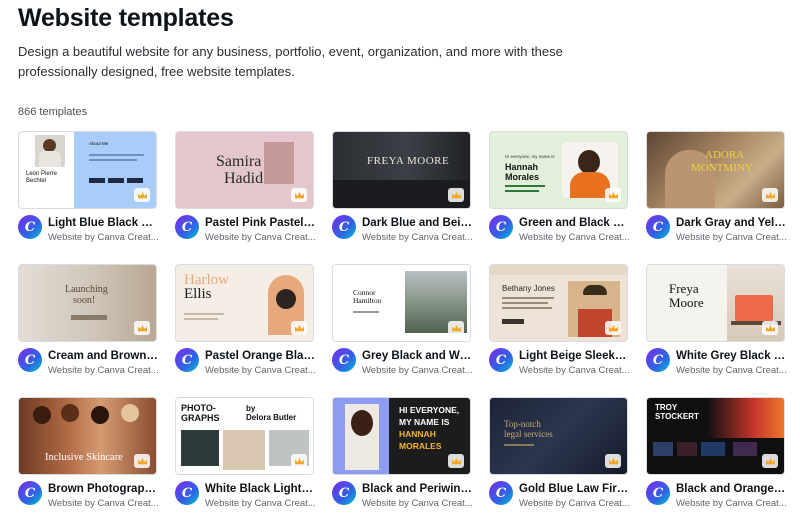  Describe the element at coordinates (558, 436) in the screenshot. I see `template-thumbnail: Top-notch legal services` at that location.